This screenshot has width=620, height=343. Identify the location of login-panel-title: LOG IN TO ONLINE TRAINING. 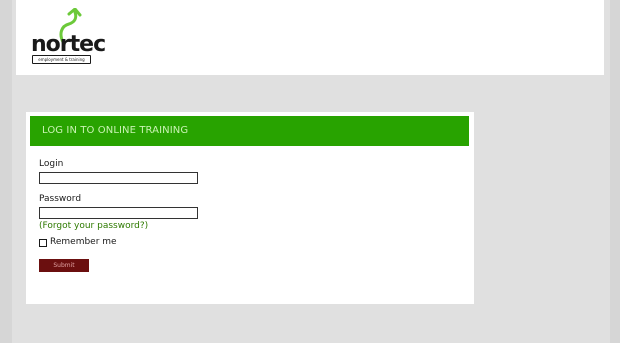
(115, 130).